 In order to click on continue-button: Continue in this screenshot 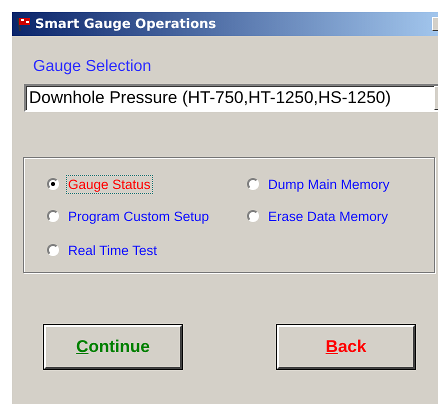, I will do `click(113, 347)`.